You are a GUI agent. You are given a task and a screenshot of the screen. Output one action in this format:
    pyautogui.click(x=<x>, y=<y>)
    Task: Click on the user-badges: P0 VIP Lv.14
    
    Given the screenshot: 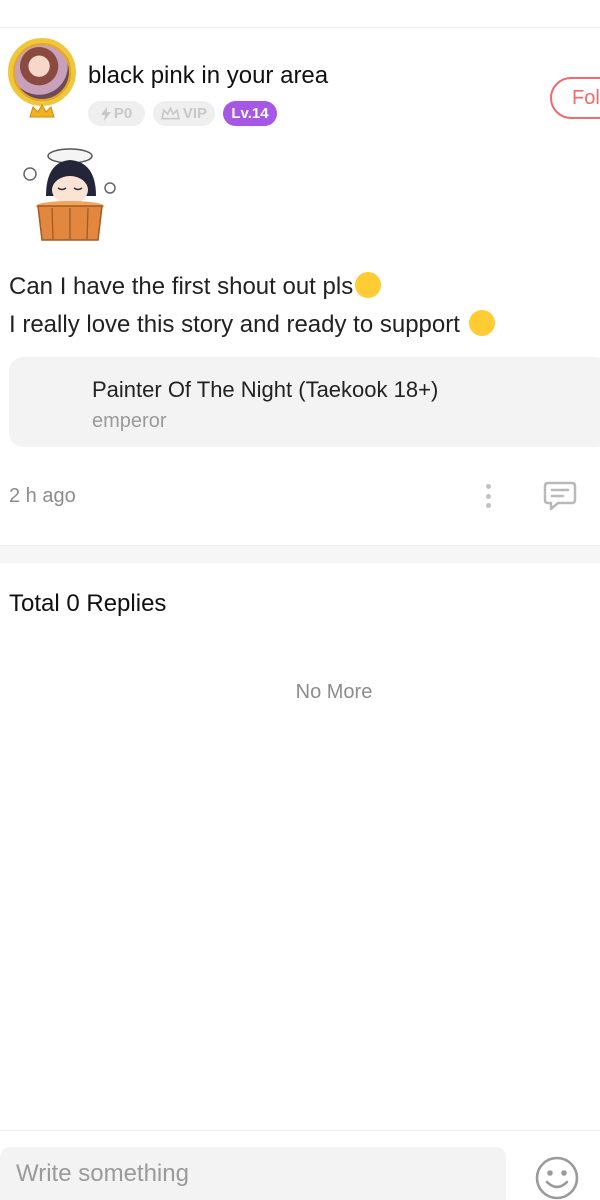 What is the action you would take?
    pyautogui.click(x=182, y=113)
    